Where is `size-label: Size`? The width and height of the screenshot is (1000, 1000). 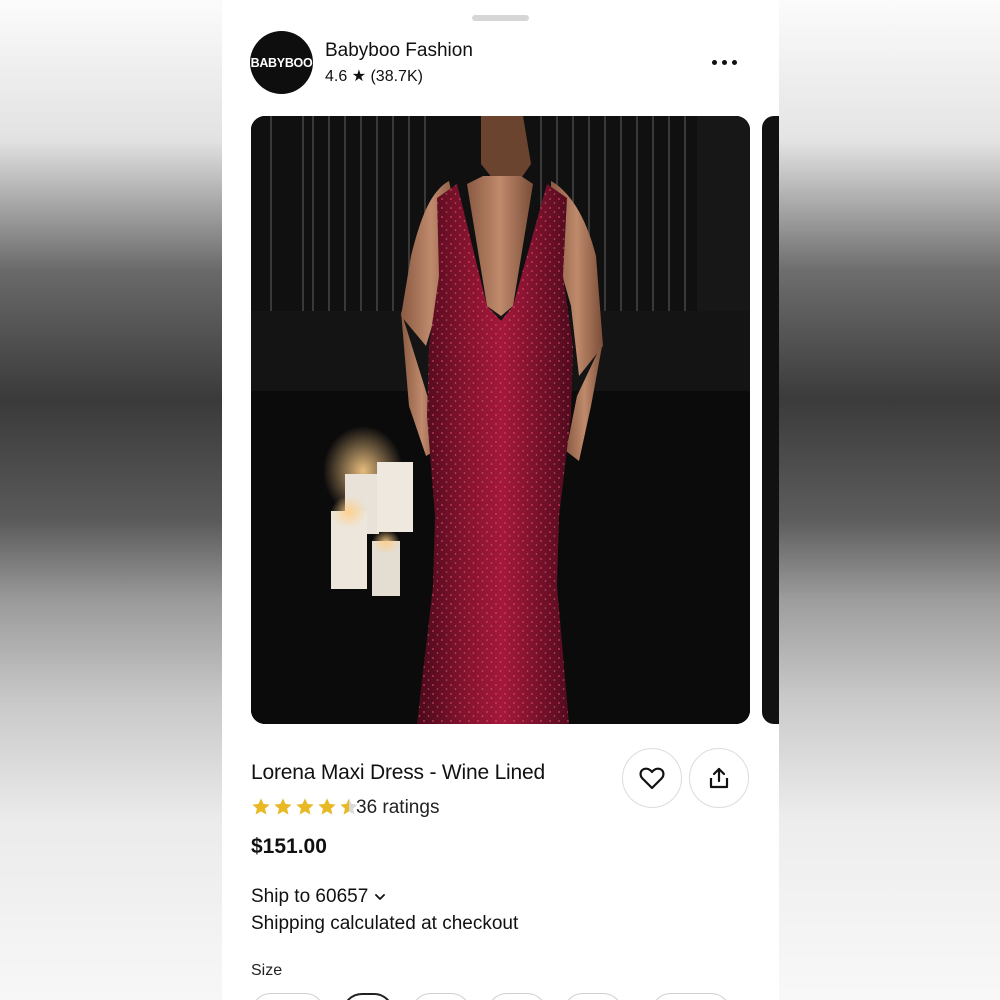
size-label: Size is located at coordinates (267, 970).